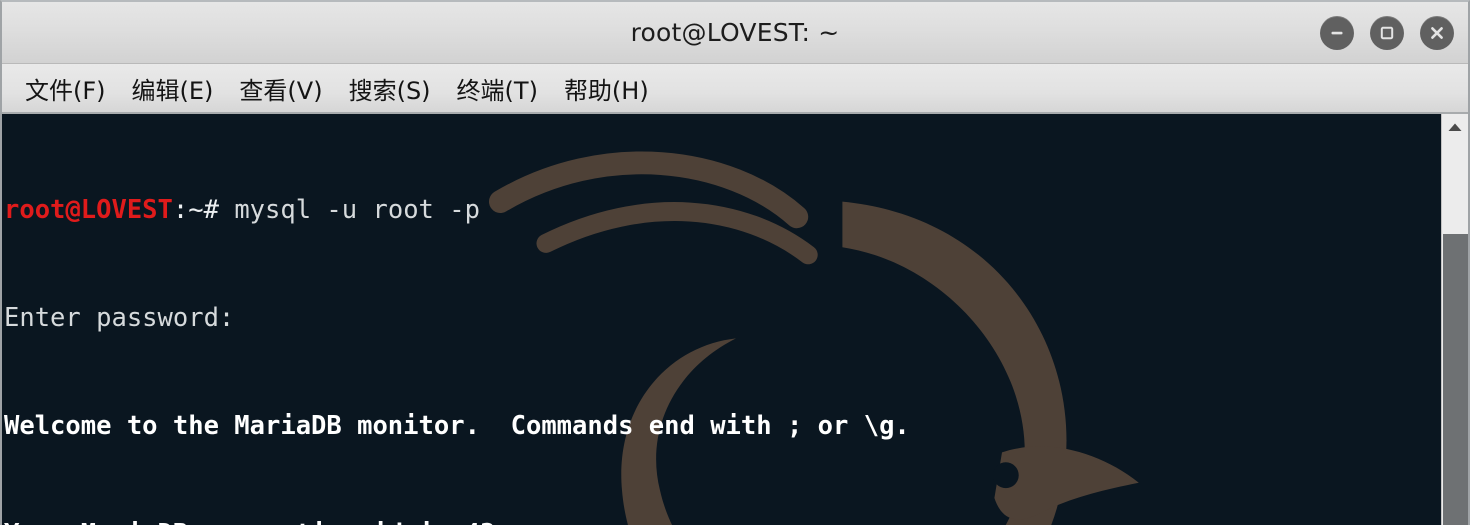 The height and width of the screenshot is (525, 1470). What do you see at coordinates (88, 210) in the screenshot?
I see `shell-prompt-user-host: root@LOVEST` at bounding box center [88, 210].